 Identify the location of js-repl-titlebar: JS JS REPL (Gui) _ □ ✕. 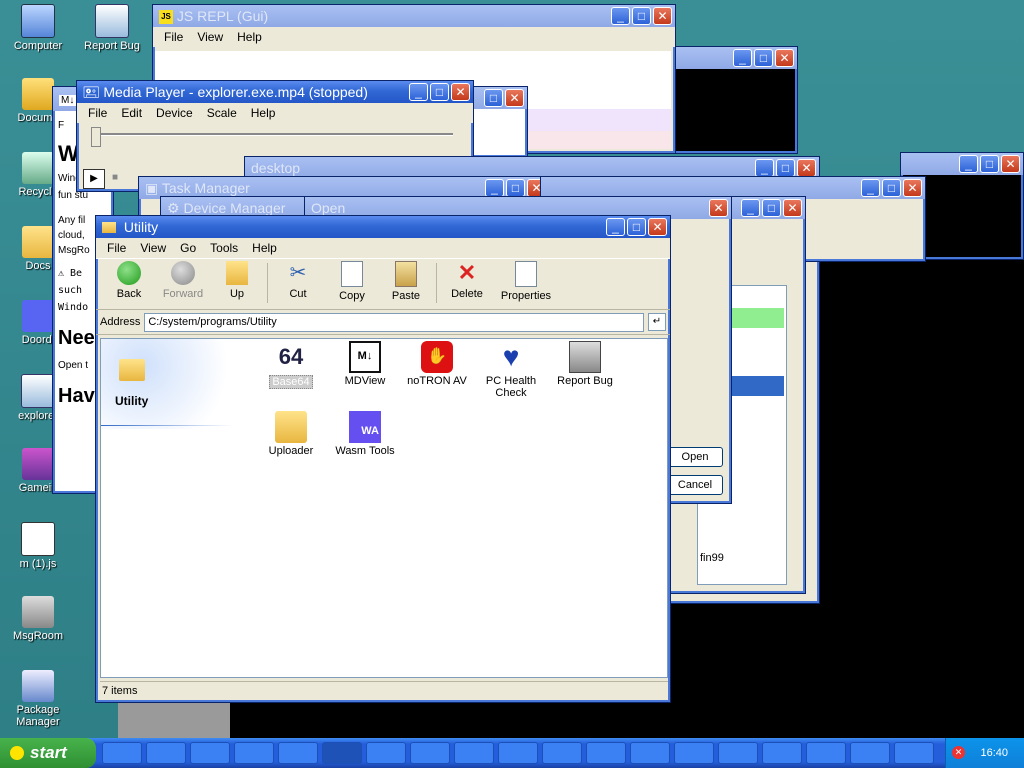
(414, 16).